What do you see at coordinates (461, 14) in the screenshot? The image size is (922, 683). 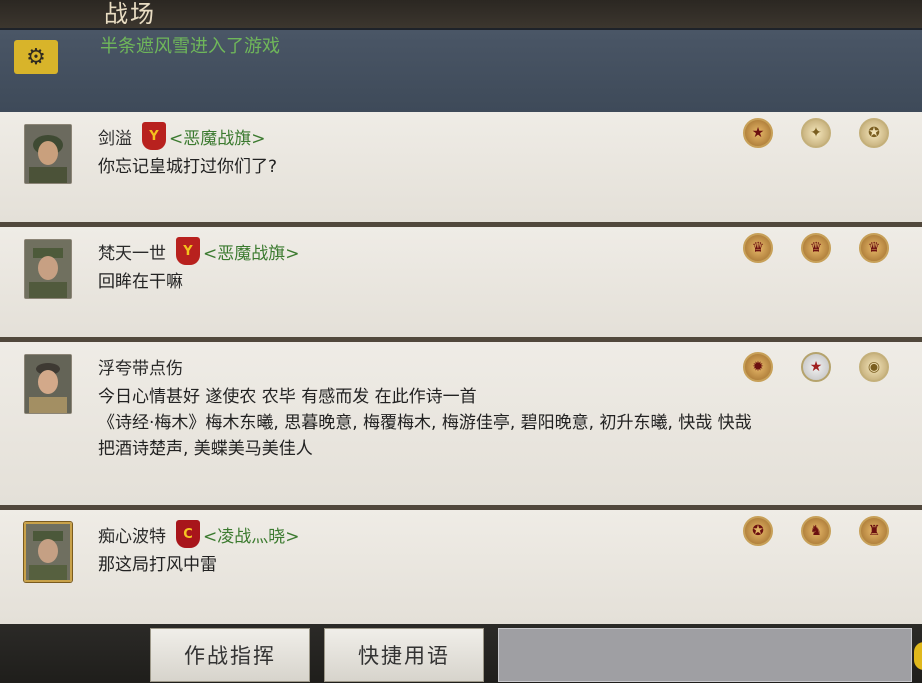 I see `top-bar: 战场` at bounding box center [461, 14].